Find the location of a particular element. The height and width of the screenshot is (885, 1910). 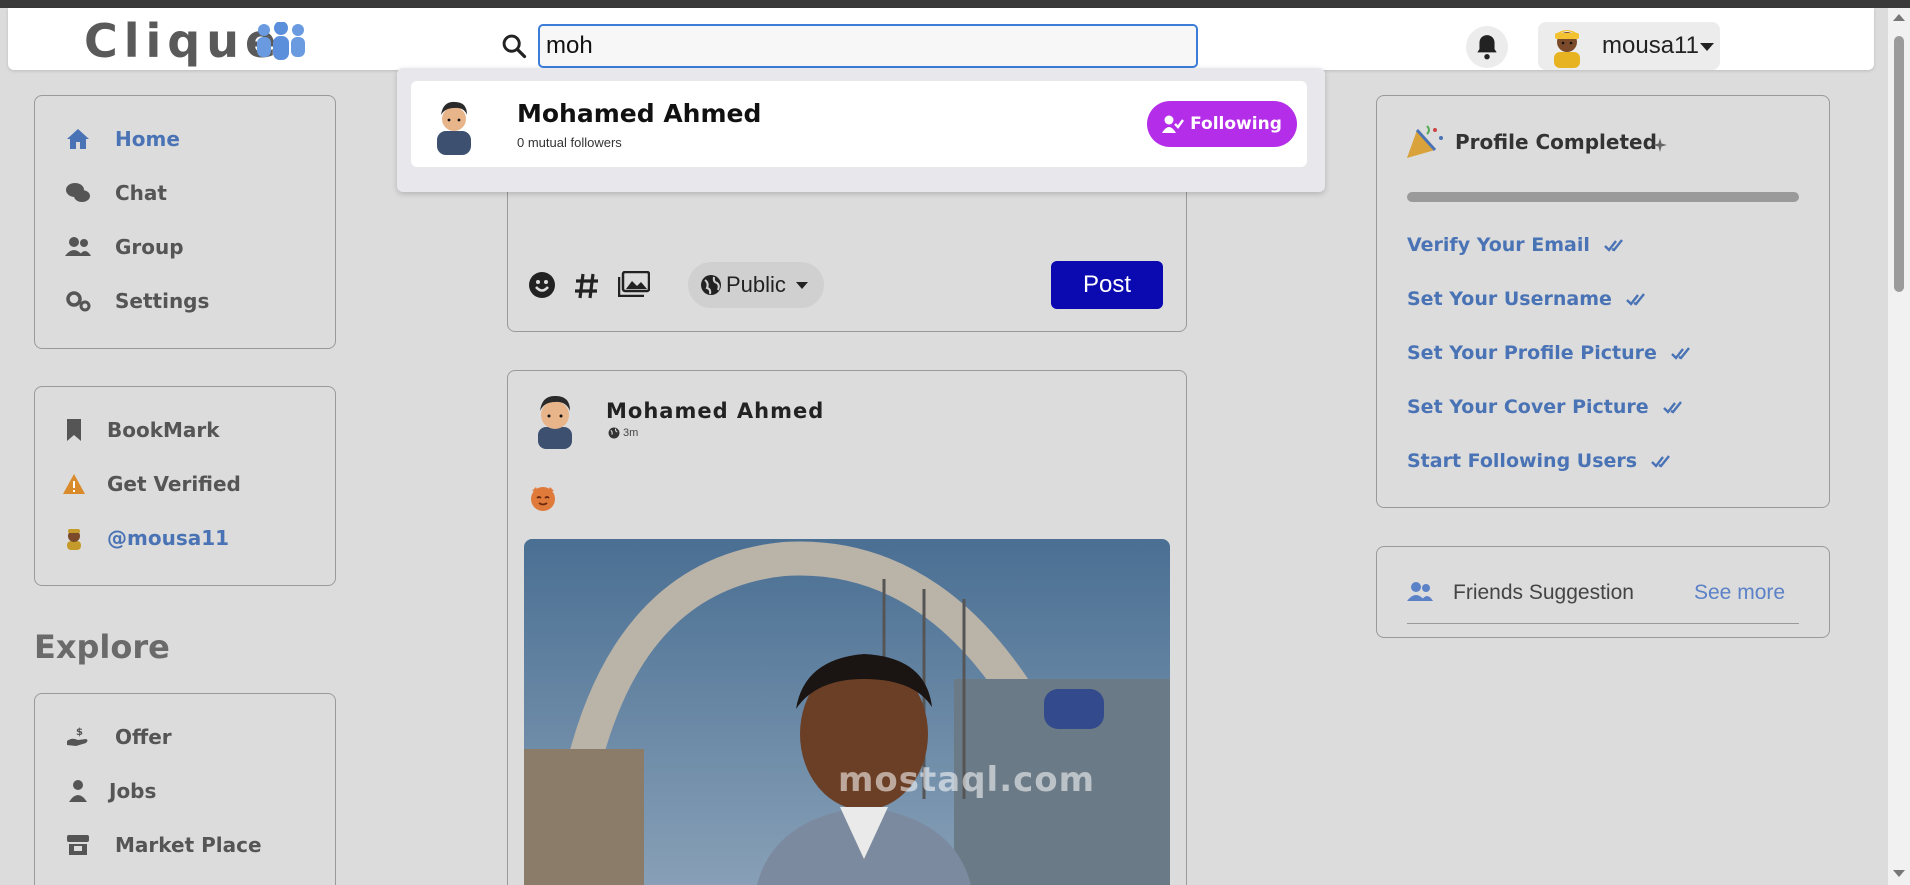

sparkle-icon is located at coordinates (1660, 145).